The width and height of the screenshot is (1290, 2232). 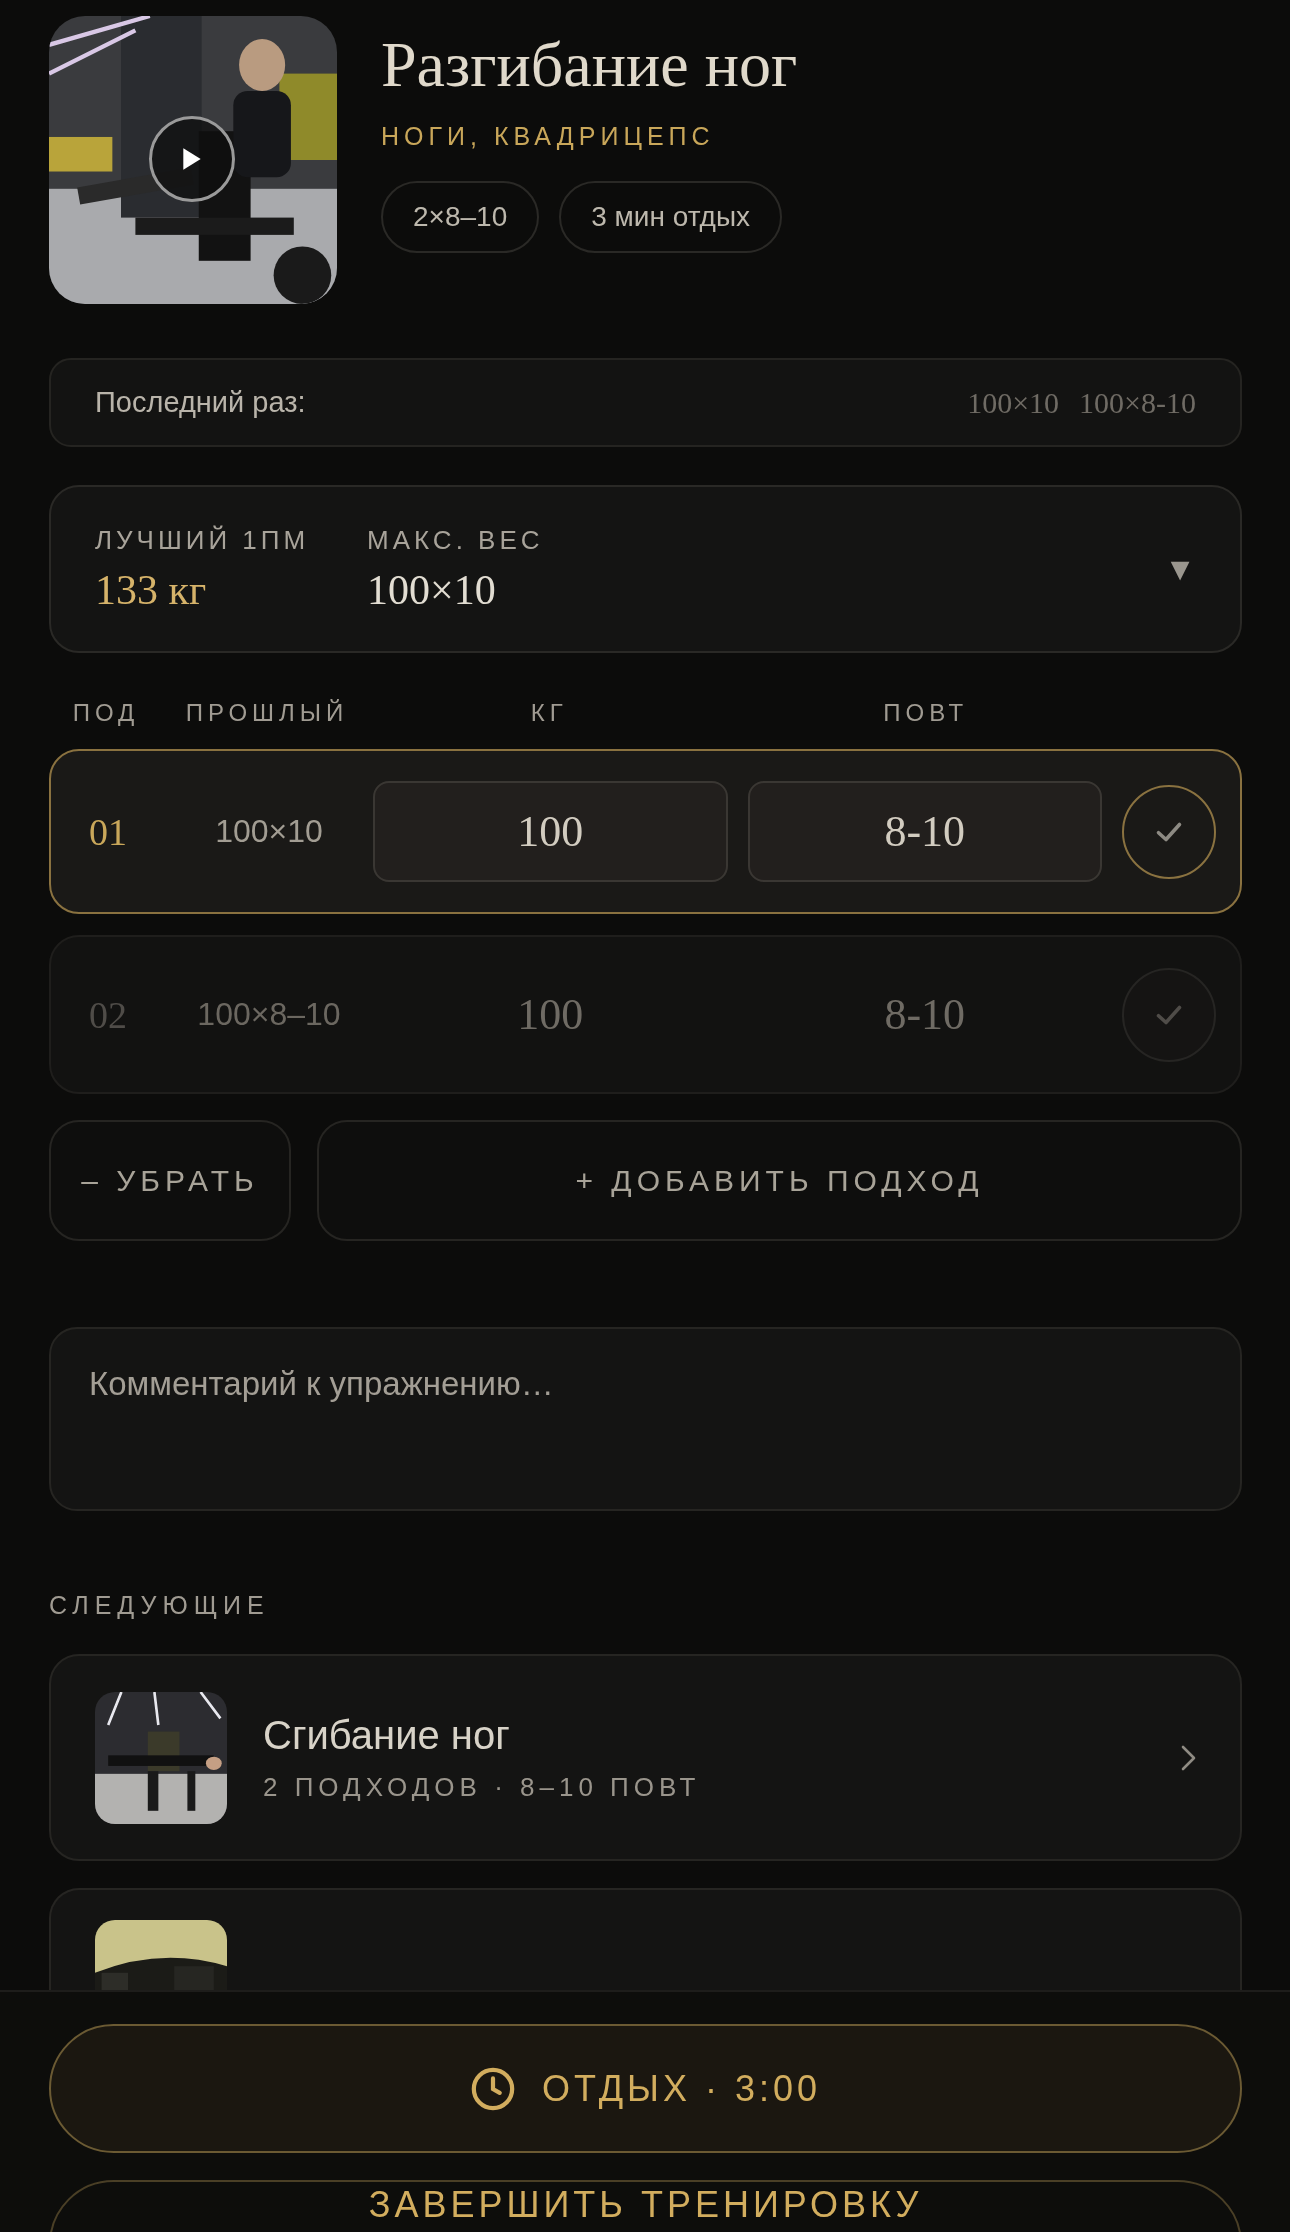 What do you see at coordinates (159, 1605) in the screenshot?
I see `section-heading: СЛЕДУЮЩИЕ` at bounding box center [159, 1605].